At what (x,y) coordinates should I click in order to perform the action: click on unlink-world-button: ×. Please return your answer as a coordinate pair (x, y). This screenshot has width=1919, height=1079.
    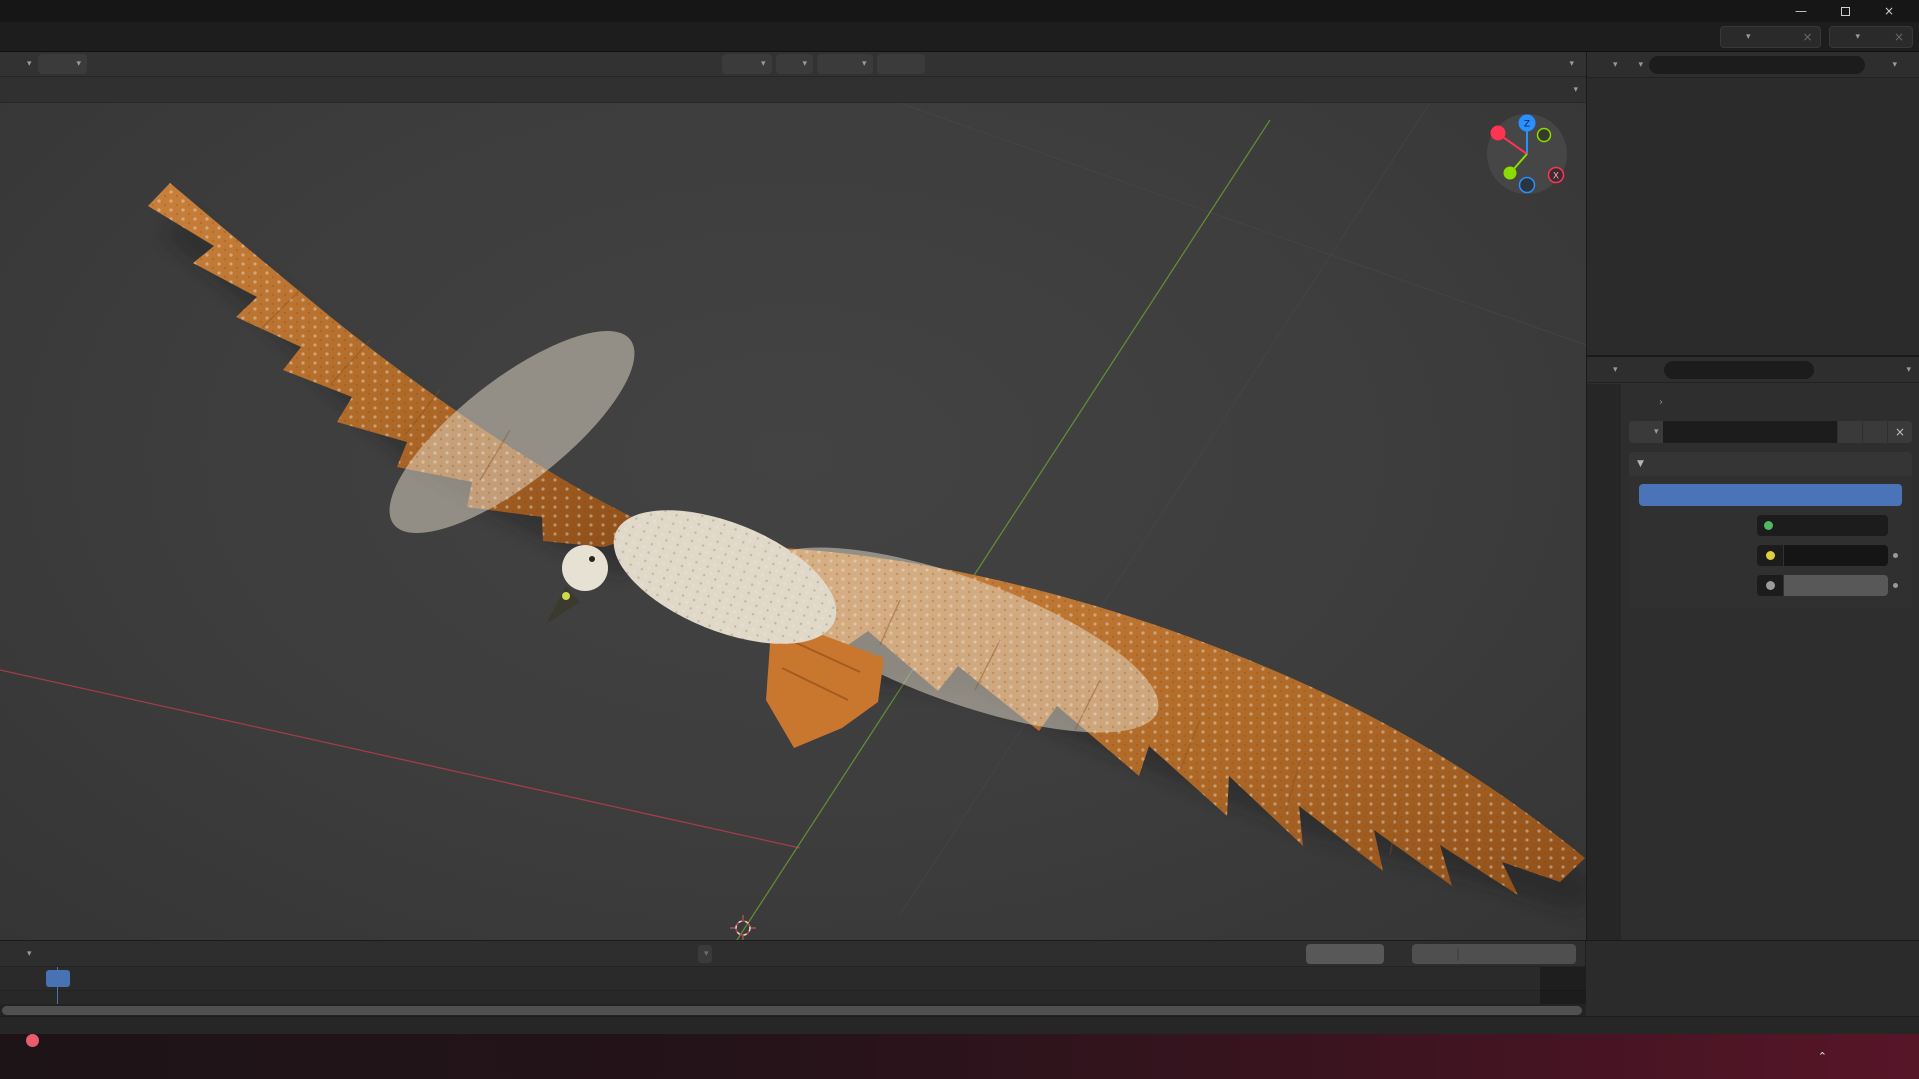
    Looking at the image, I should click on (1900, 432).